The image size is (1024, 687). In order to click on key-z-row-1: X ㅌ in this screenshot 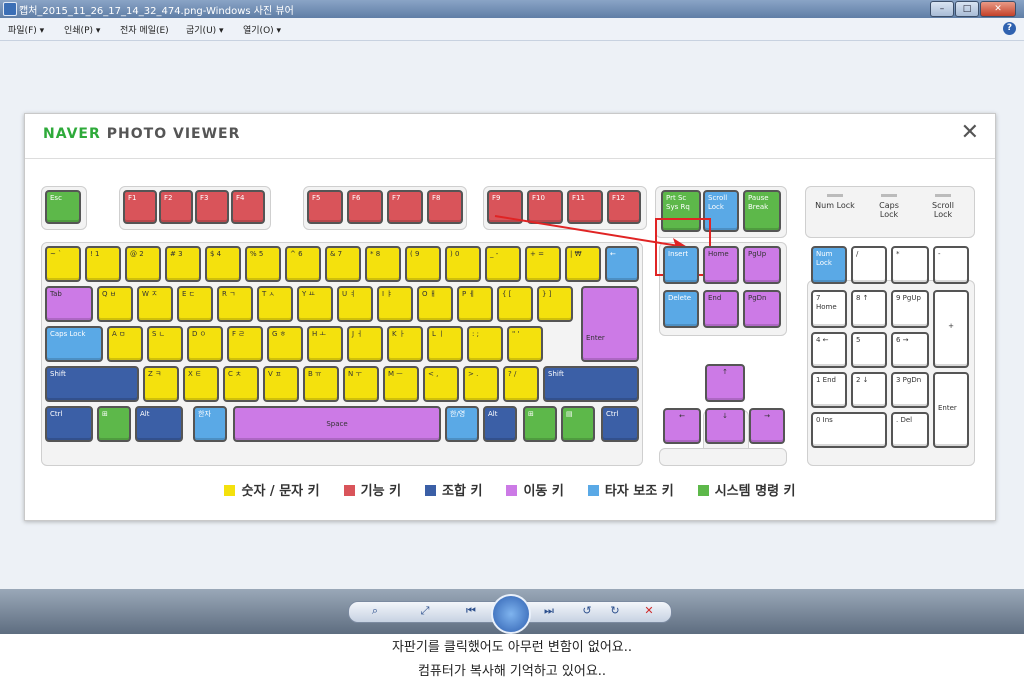, I will do `click(201, 384)`.